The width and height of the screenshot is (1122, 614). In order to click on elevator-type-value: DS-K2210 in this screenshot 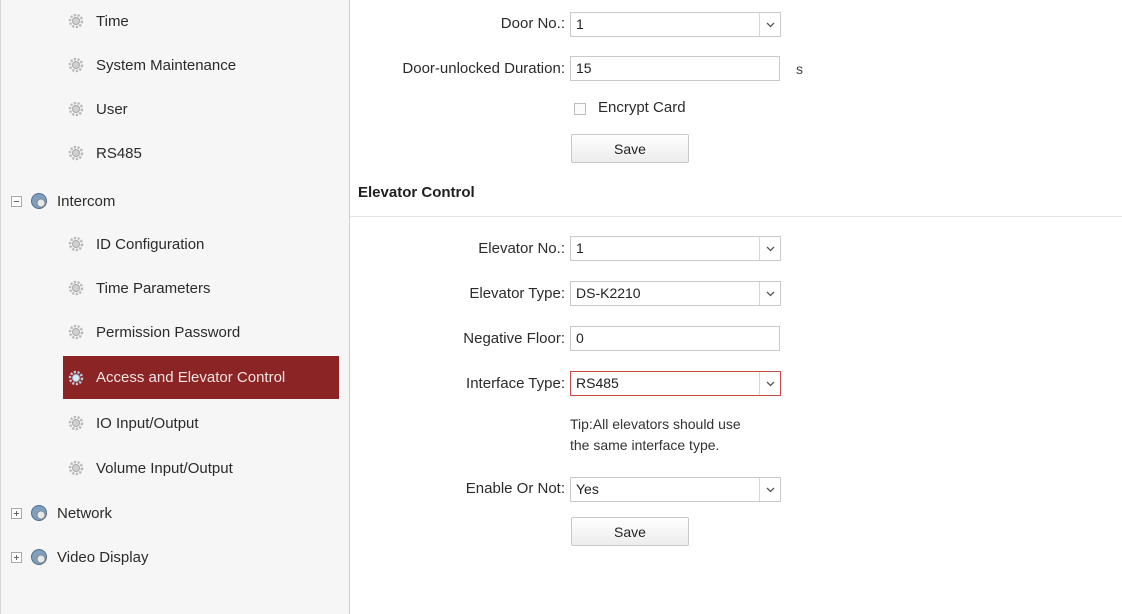, I will do `click(608, 293)`.